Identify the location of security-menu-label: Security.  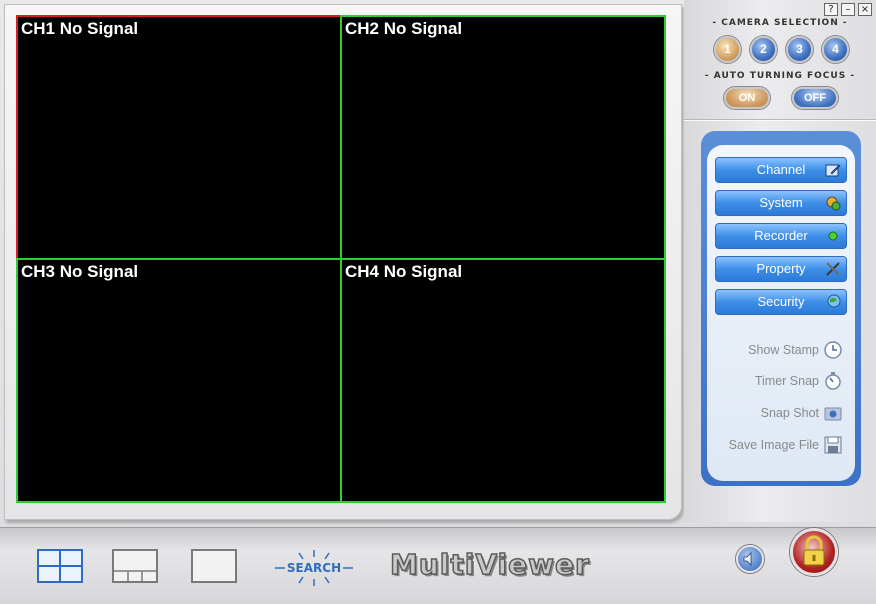
(781, 301).